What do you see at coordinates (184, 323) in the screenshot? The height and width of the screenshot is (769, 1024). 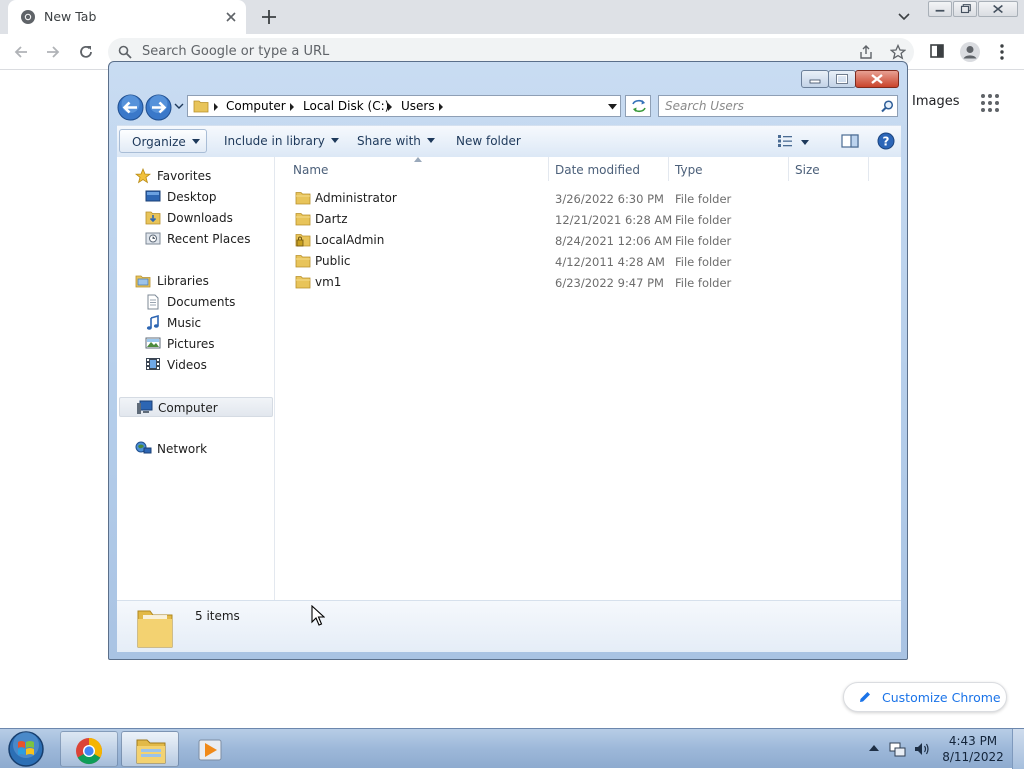 I see `nav-music-label: Music` at bounding box center [184, 323].